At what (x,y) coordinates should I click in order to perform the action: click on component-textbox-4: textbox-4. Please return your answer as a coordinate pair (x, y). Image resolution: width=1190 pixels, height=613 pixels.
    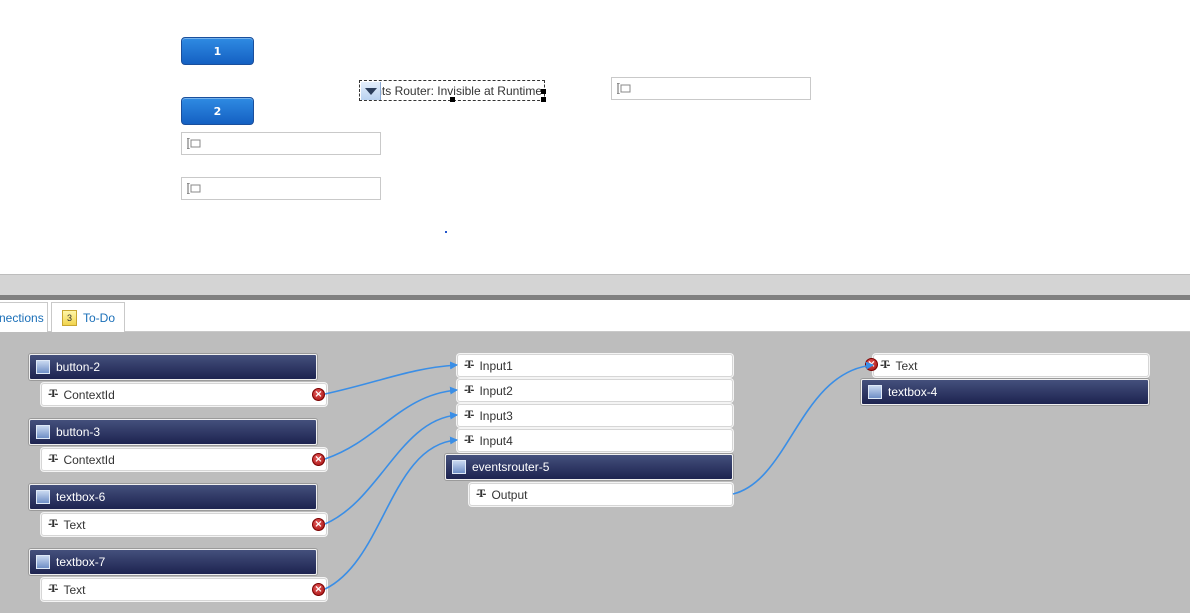
    Looking at the image, I should click on (1005, 392).